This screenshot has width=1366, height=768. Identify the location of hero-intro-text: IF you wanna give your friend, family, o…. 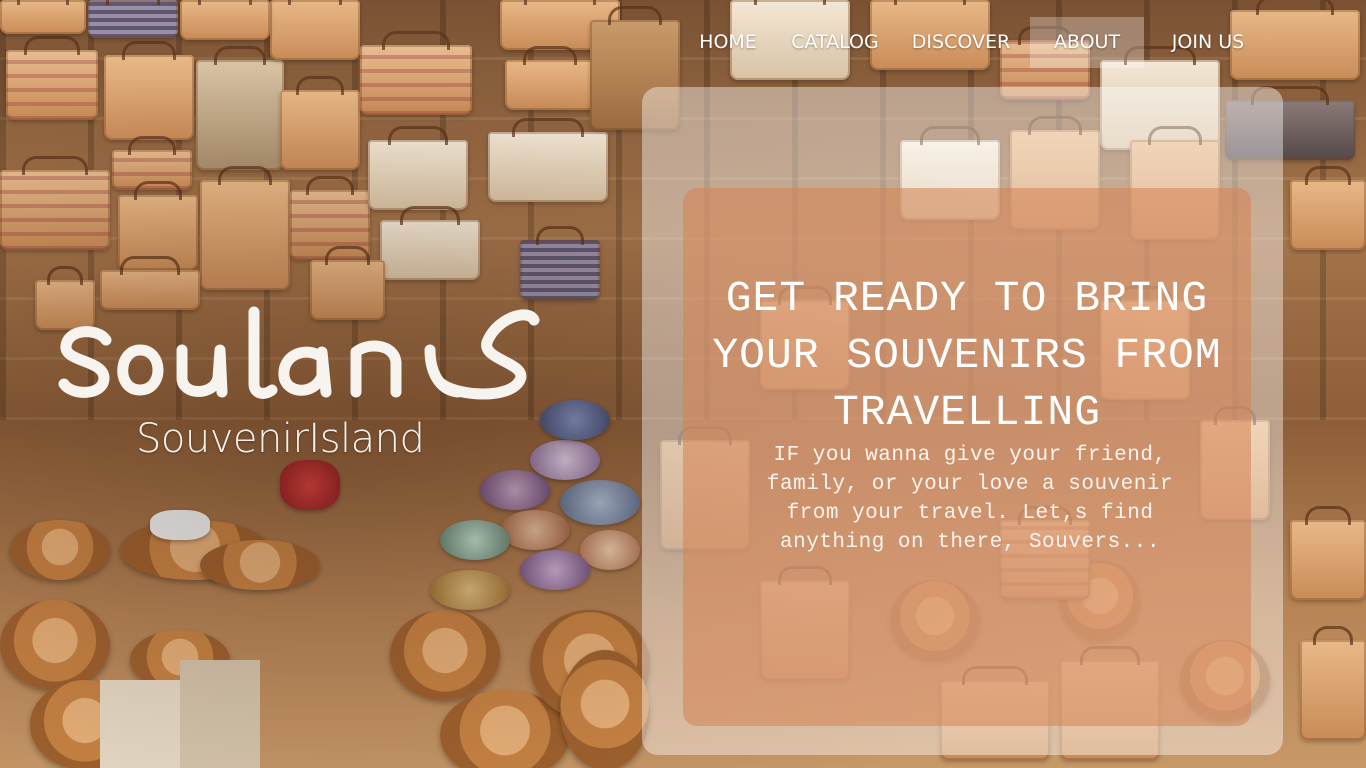
(970, 499).